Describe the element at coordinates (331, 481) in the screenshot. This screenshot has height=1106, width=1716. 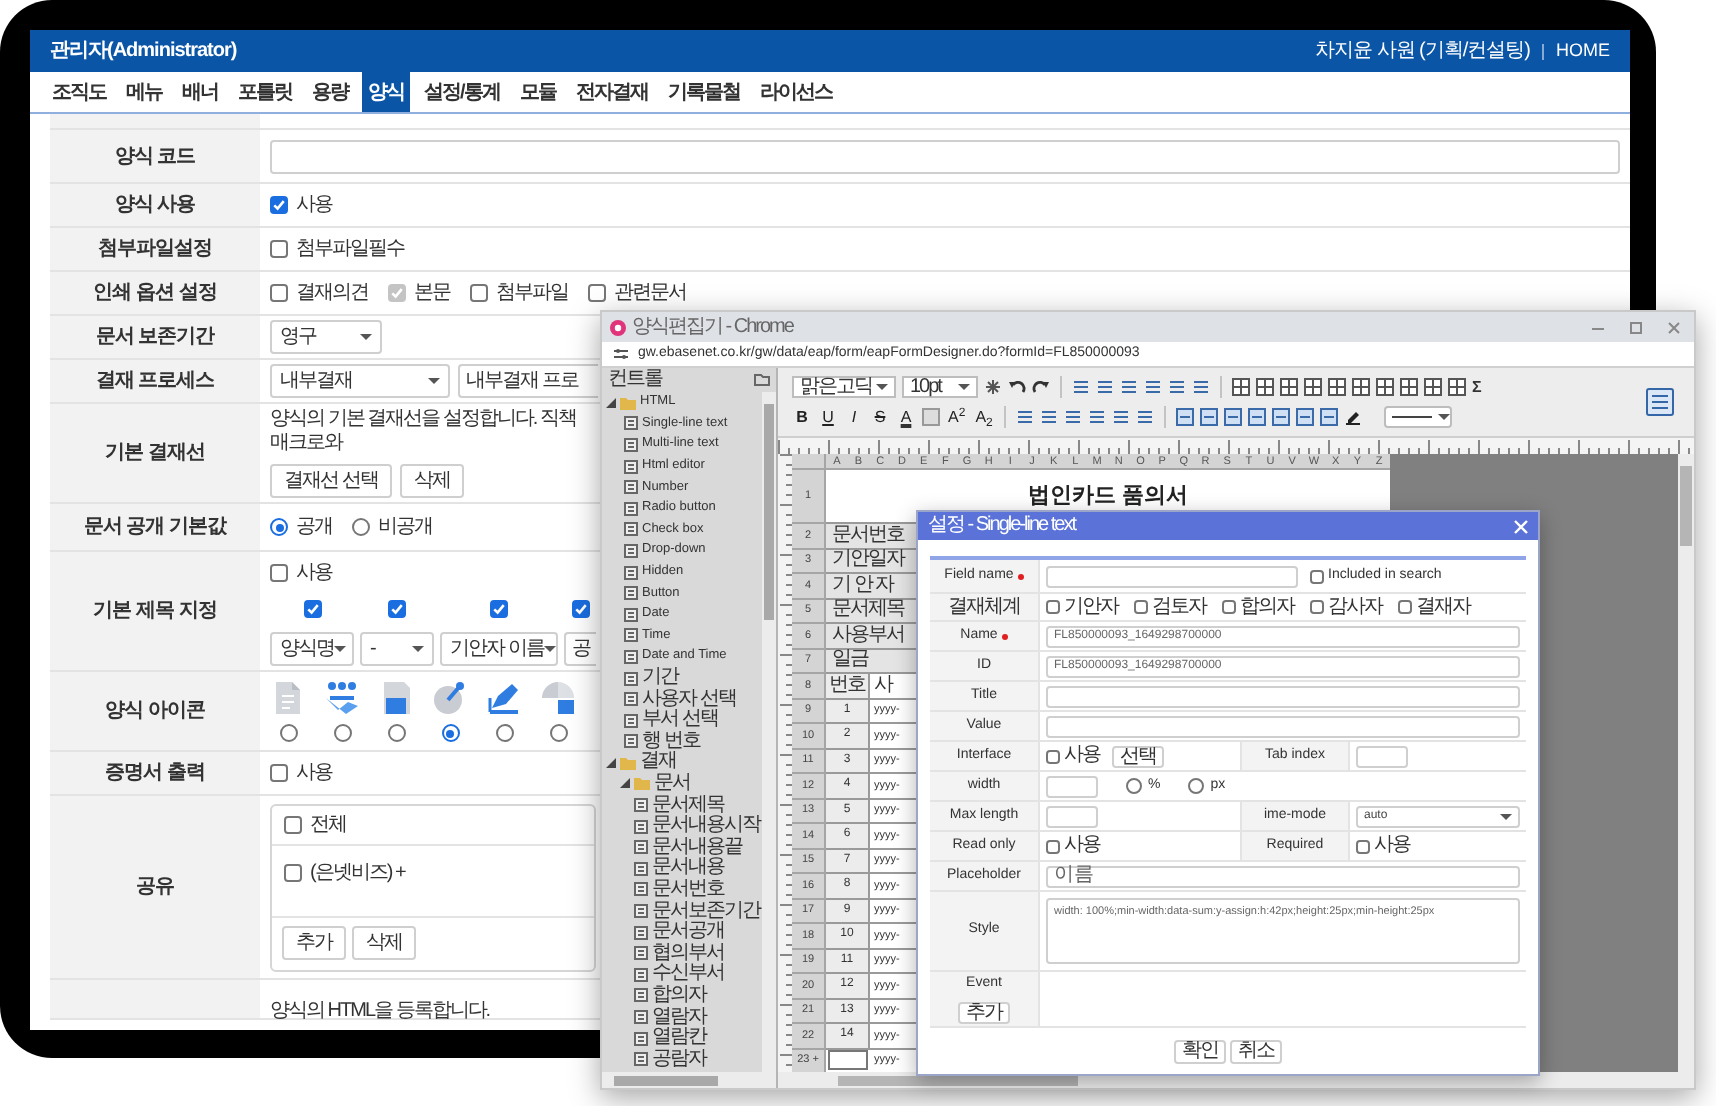
I see `button: 결재선 선택` at that location.